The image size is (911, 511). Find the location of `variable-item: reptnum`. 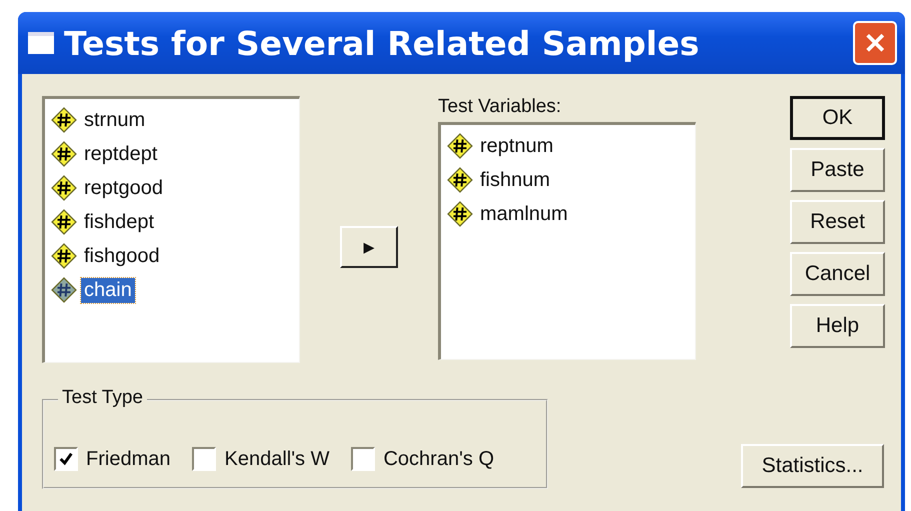

variable-item: reptnum is located at coordinates (568, 146).